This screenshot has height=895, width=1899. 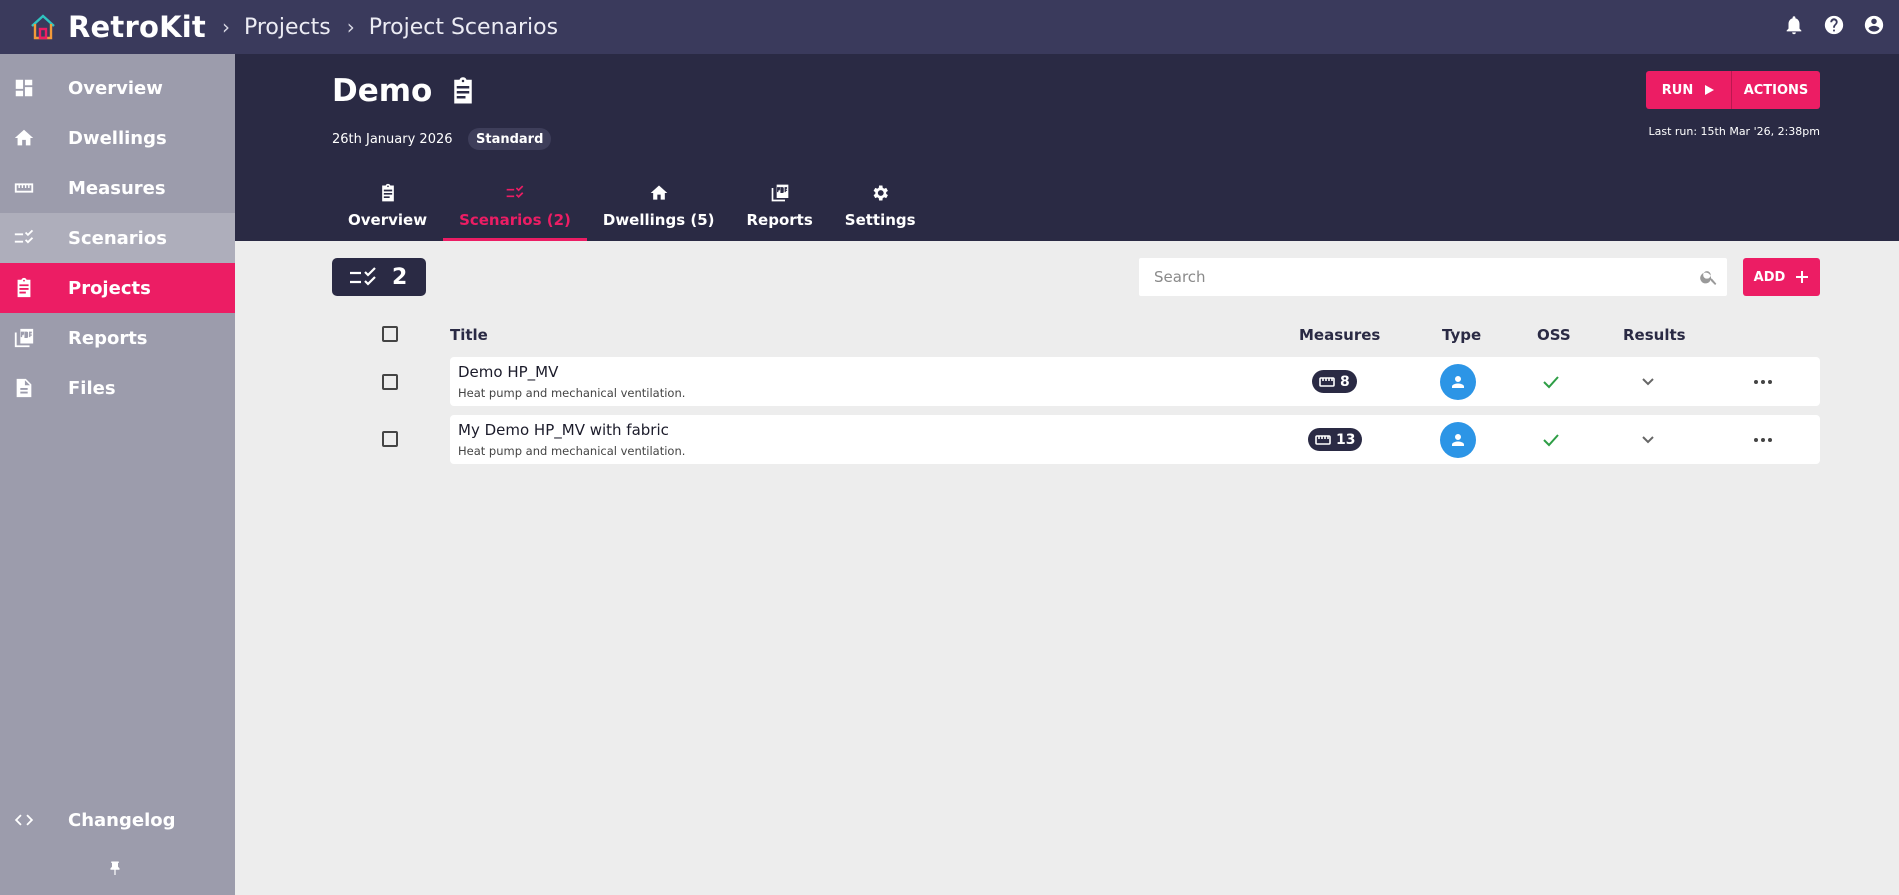 What do you see at coordinates (563, 430) in the screenshot?
I see `scenario-title: My Demo HP_MV with fabric` at bounding box center [563, 430].